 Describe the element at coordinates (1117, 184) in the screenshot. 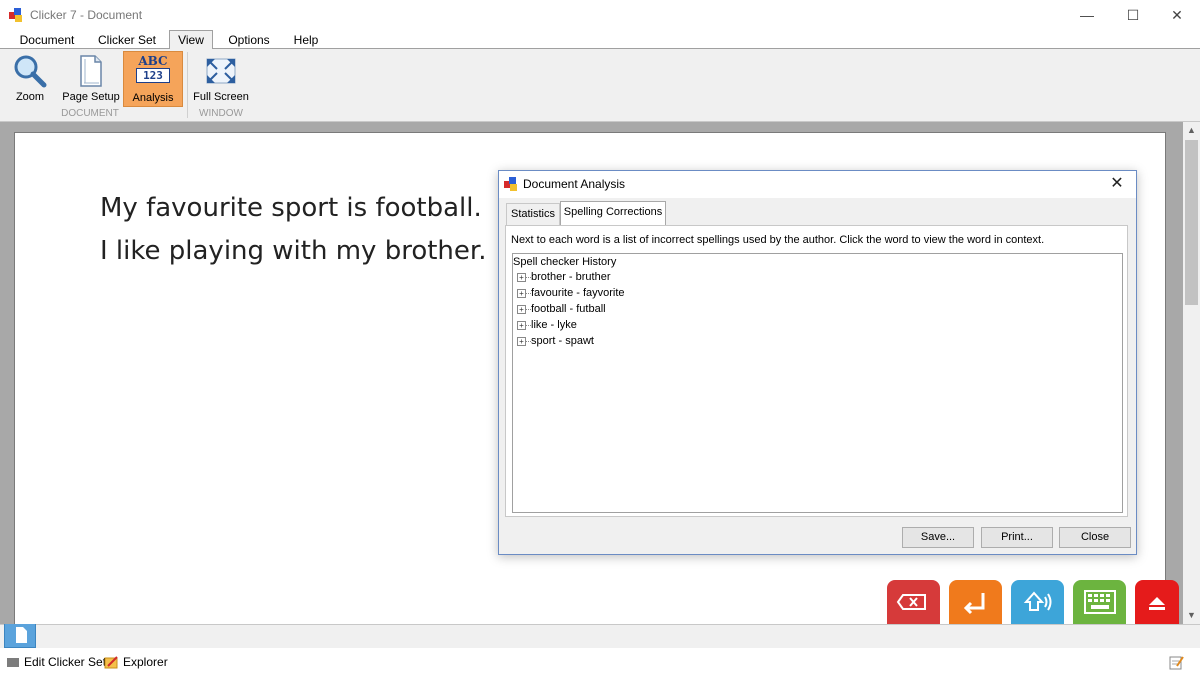

I see `dialog-close-icon: ✕` at that location.